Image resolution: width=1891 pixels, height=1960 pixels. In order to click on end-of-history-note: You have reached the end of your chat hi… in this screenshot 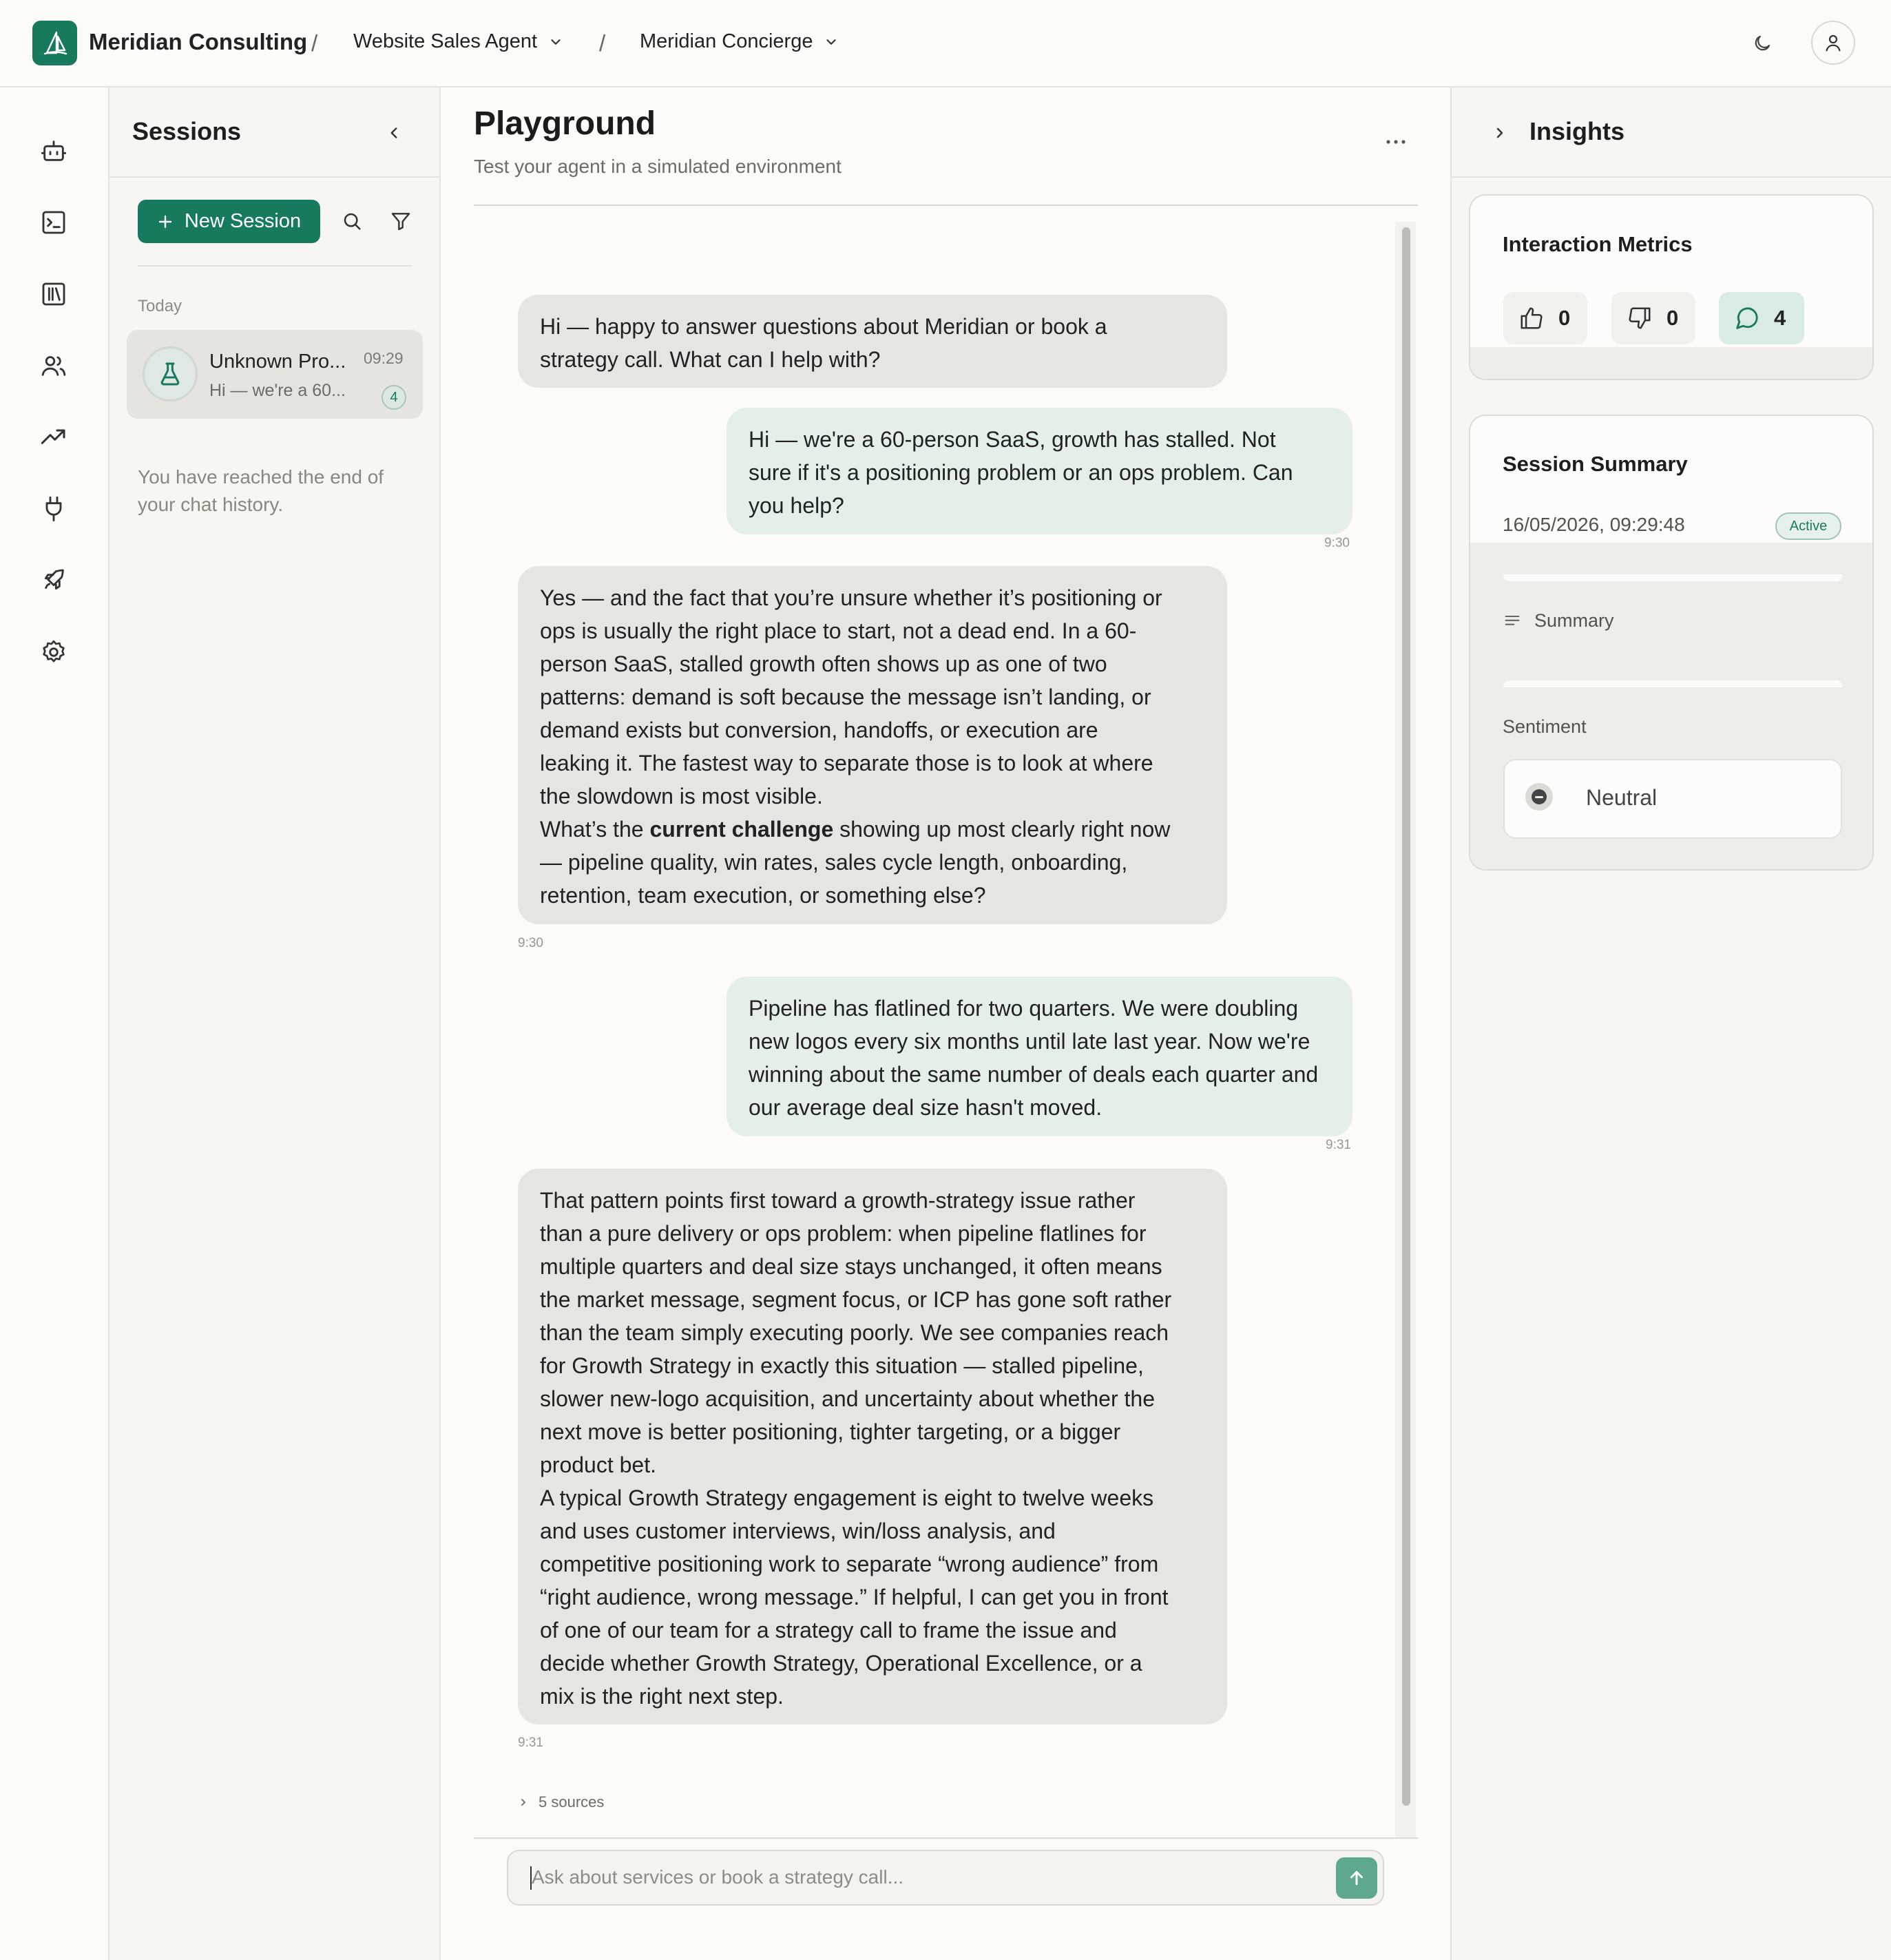, I will do `click(261, 491)`.